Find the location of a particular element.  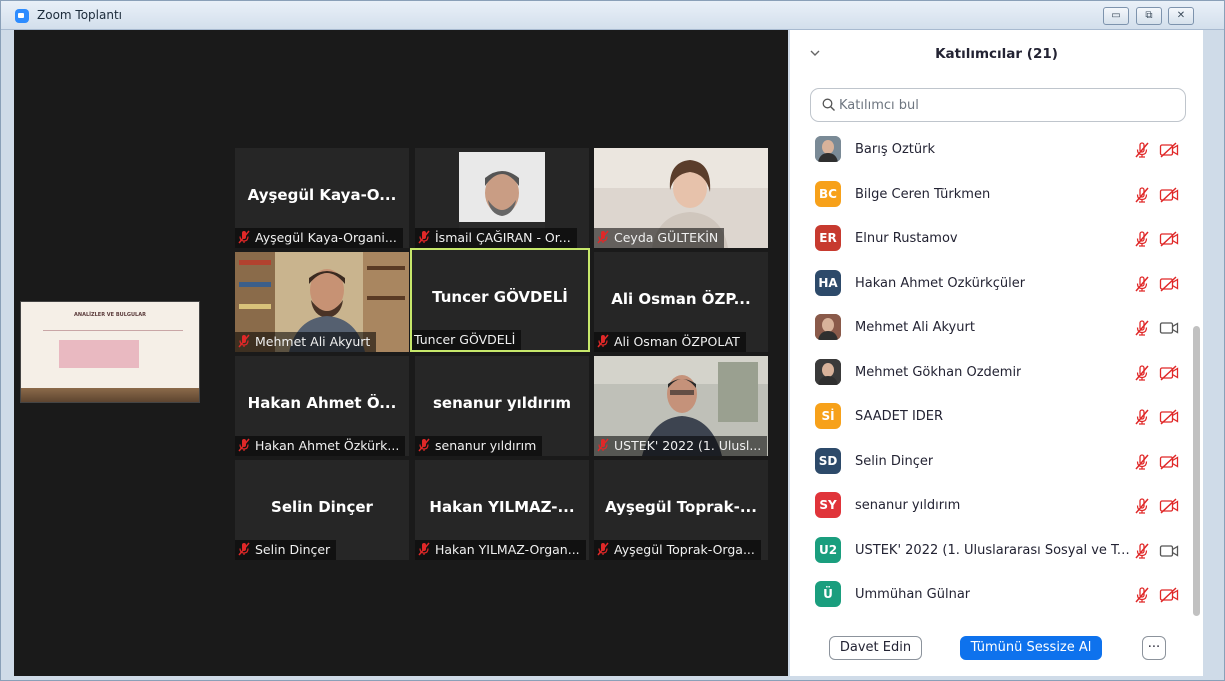

participant-row: SD Selin Dinçer is located at coordinates (990, 462).